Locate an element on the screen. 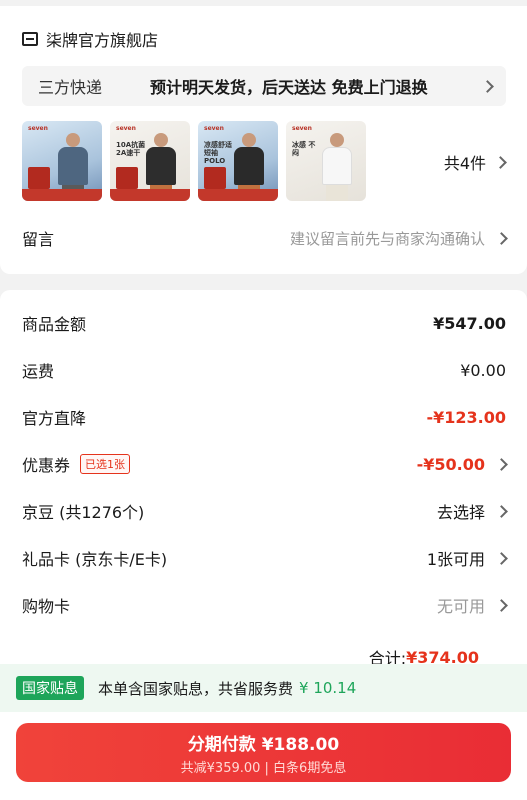  price-row-gift-card: 礼品卡 (京东卡/E卡) 1张可用 is located at coordinates (265, 558).